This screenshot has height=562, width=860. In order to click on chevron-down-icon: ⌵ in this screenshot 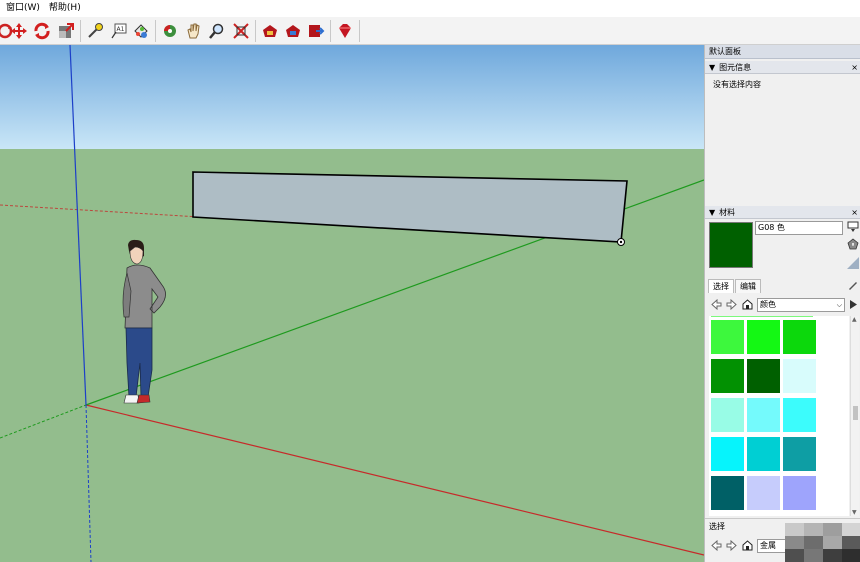, I will do `click(839, 305)`.